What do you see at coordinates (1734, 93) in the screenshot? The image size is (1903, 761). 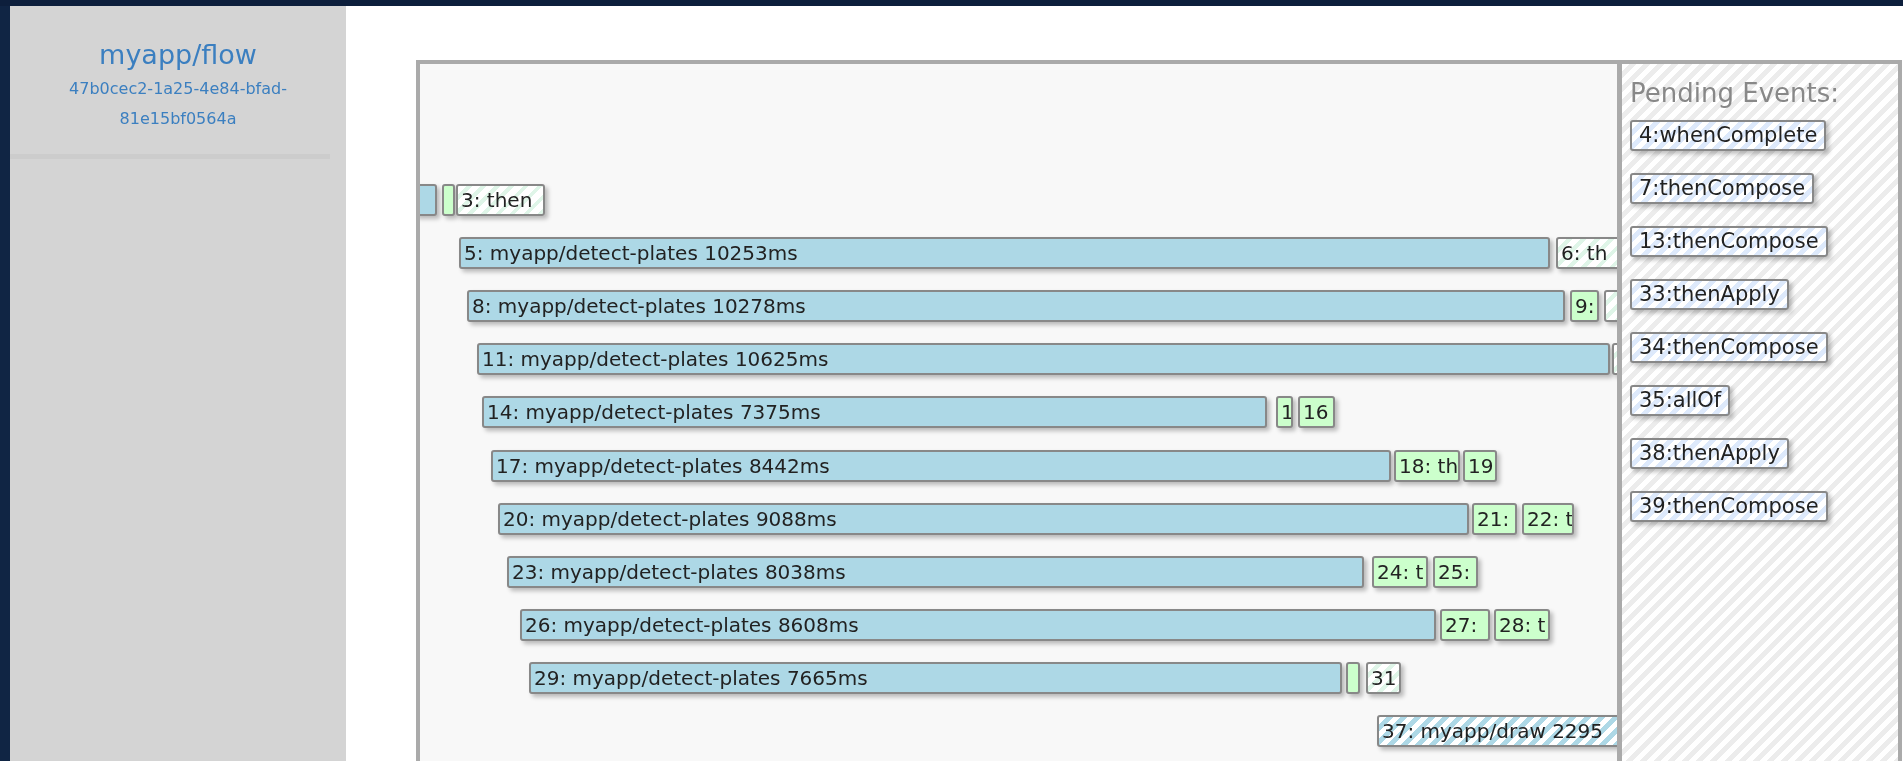 I see `pending-events-title: Pending Events:` at bounding box center [1734, 93].